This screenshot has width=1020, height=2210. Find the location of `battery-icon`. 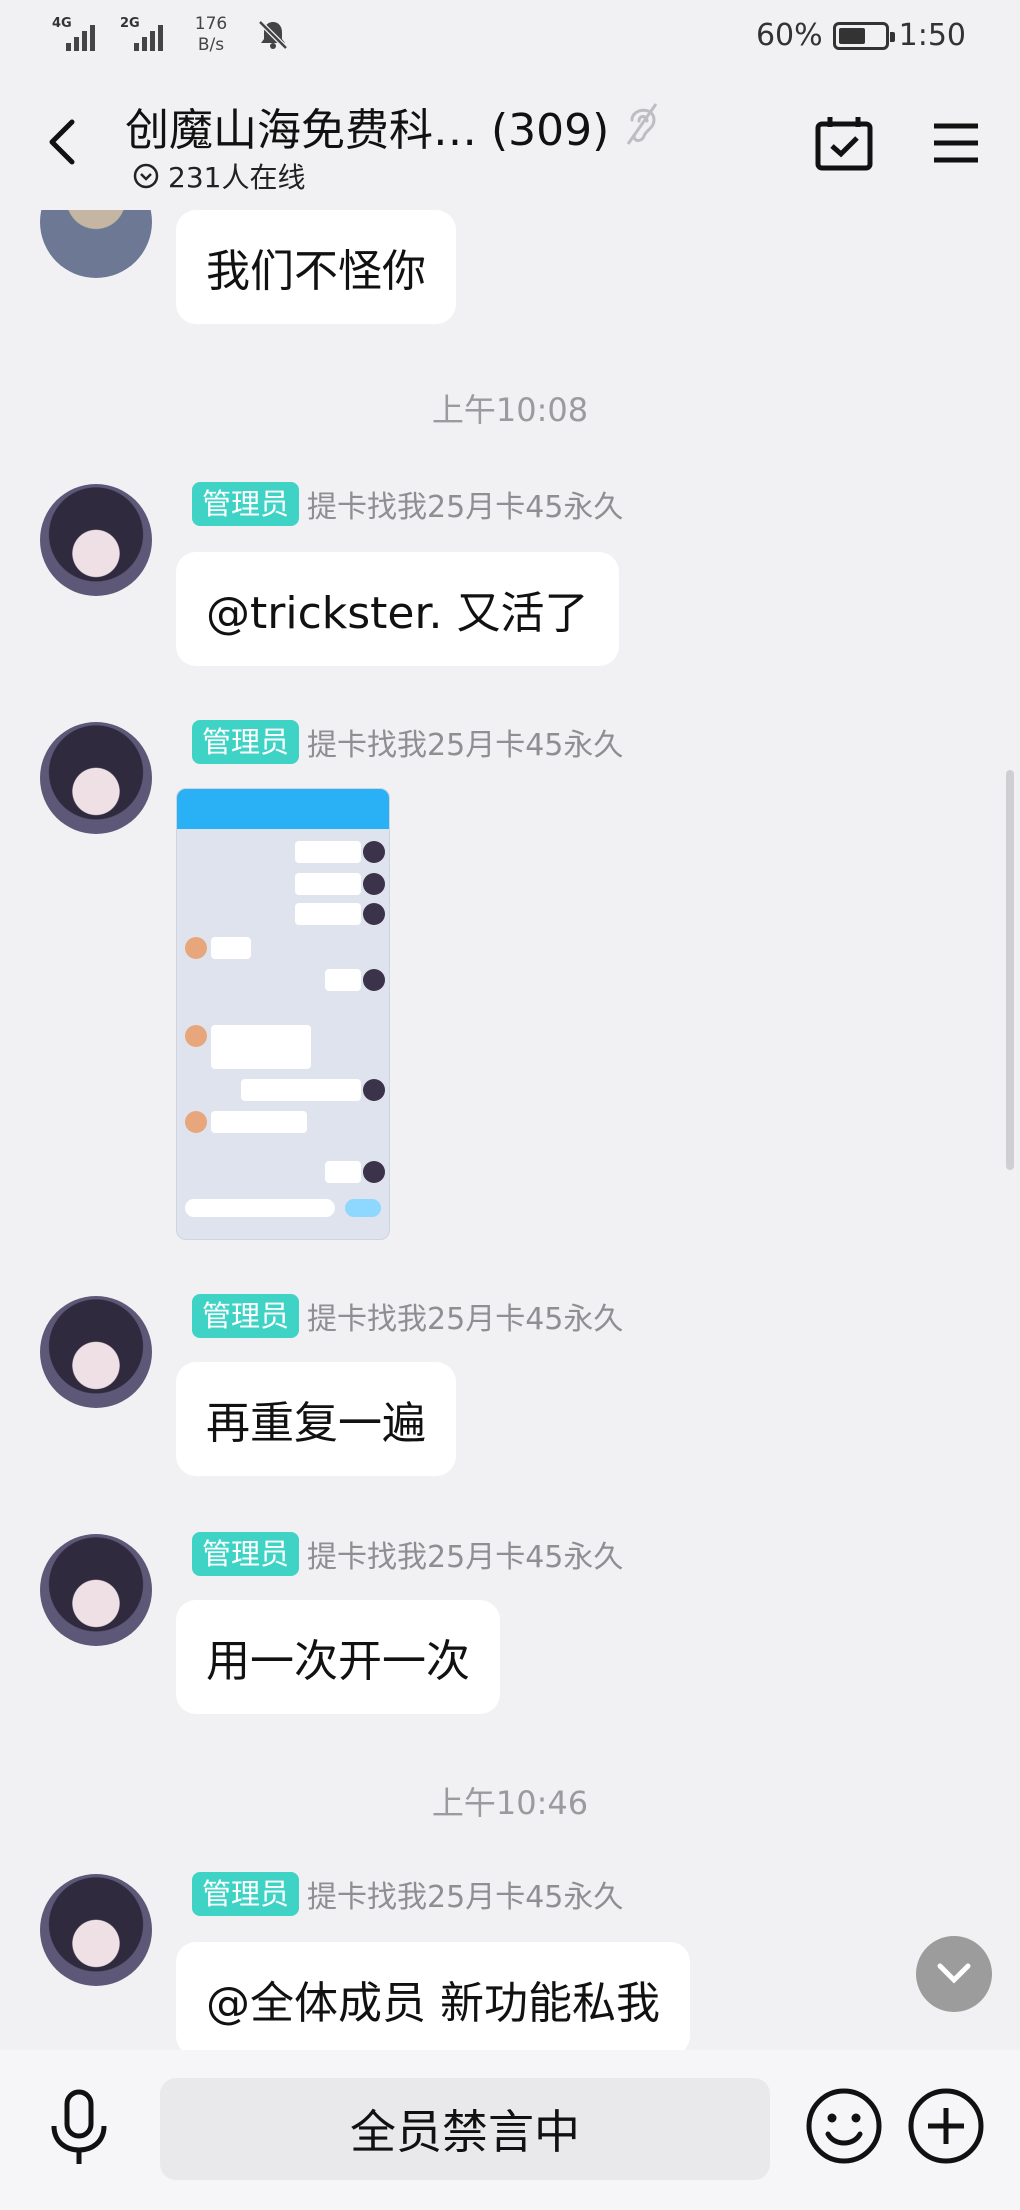

battery-icon is located at coordinates (863, 35).